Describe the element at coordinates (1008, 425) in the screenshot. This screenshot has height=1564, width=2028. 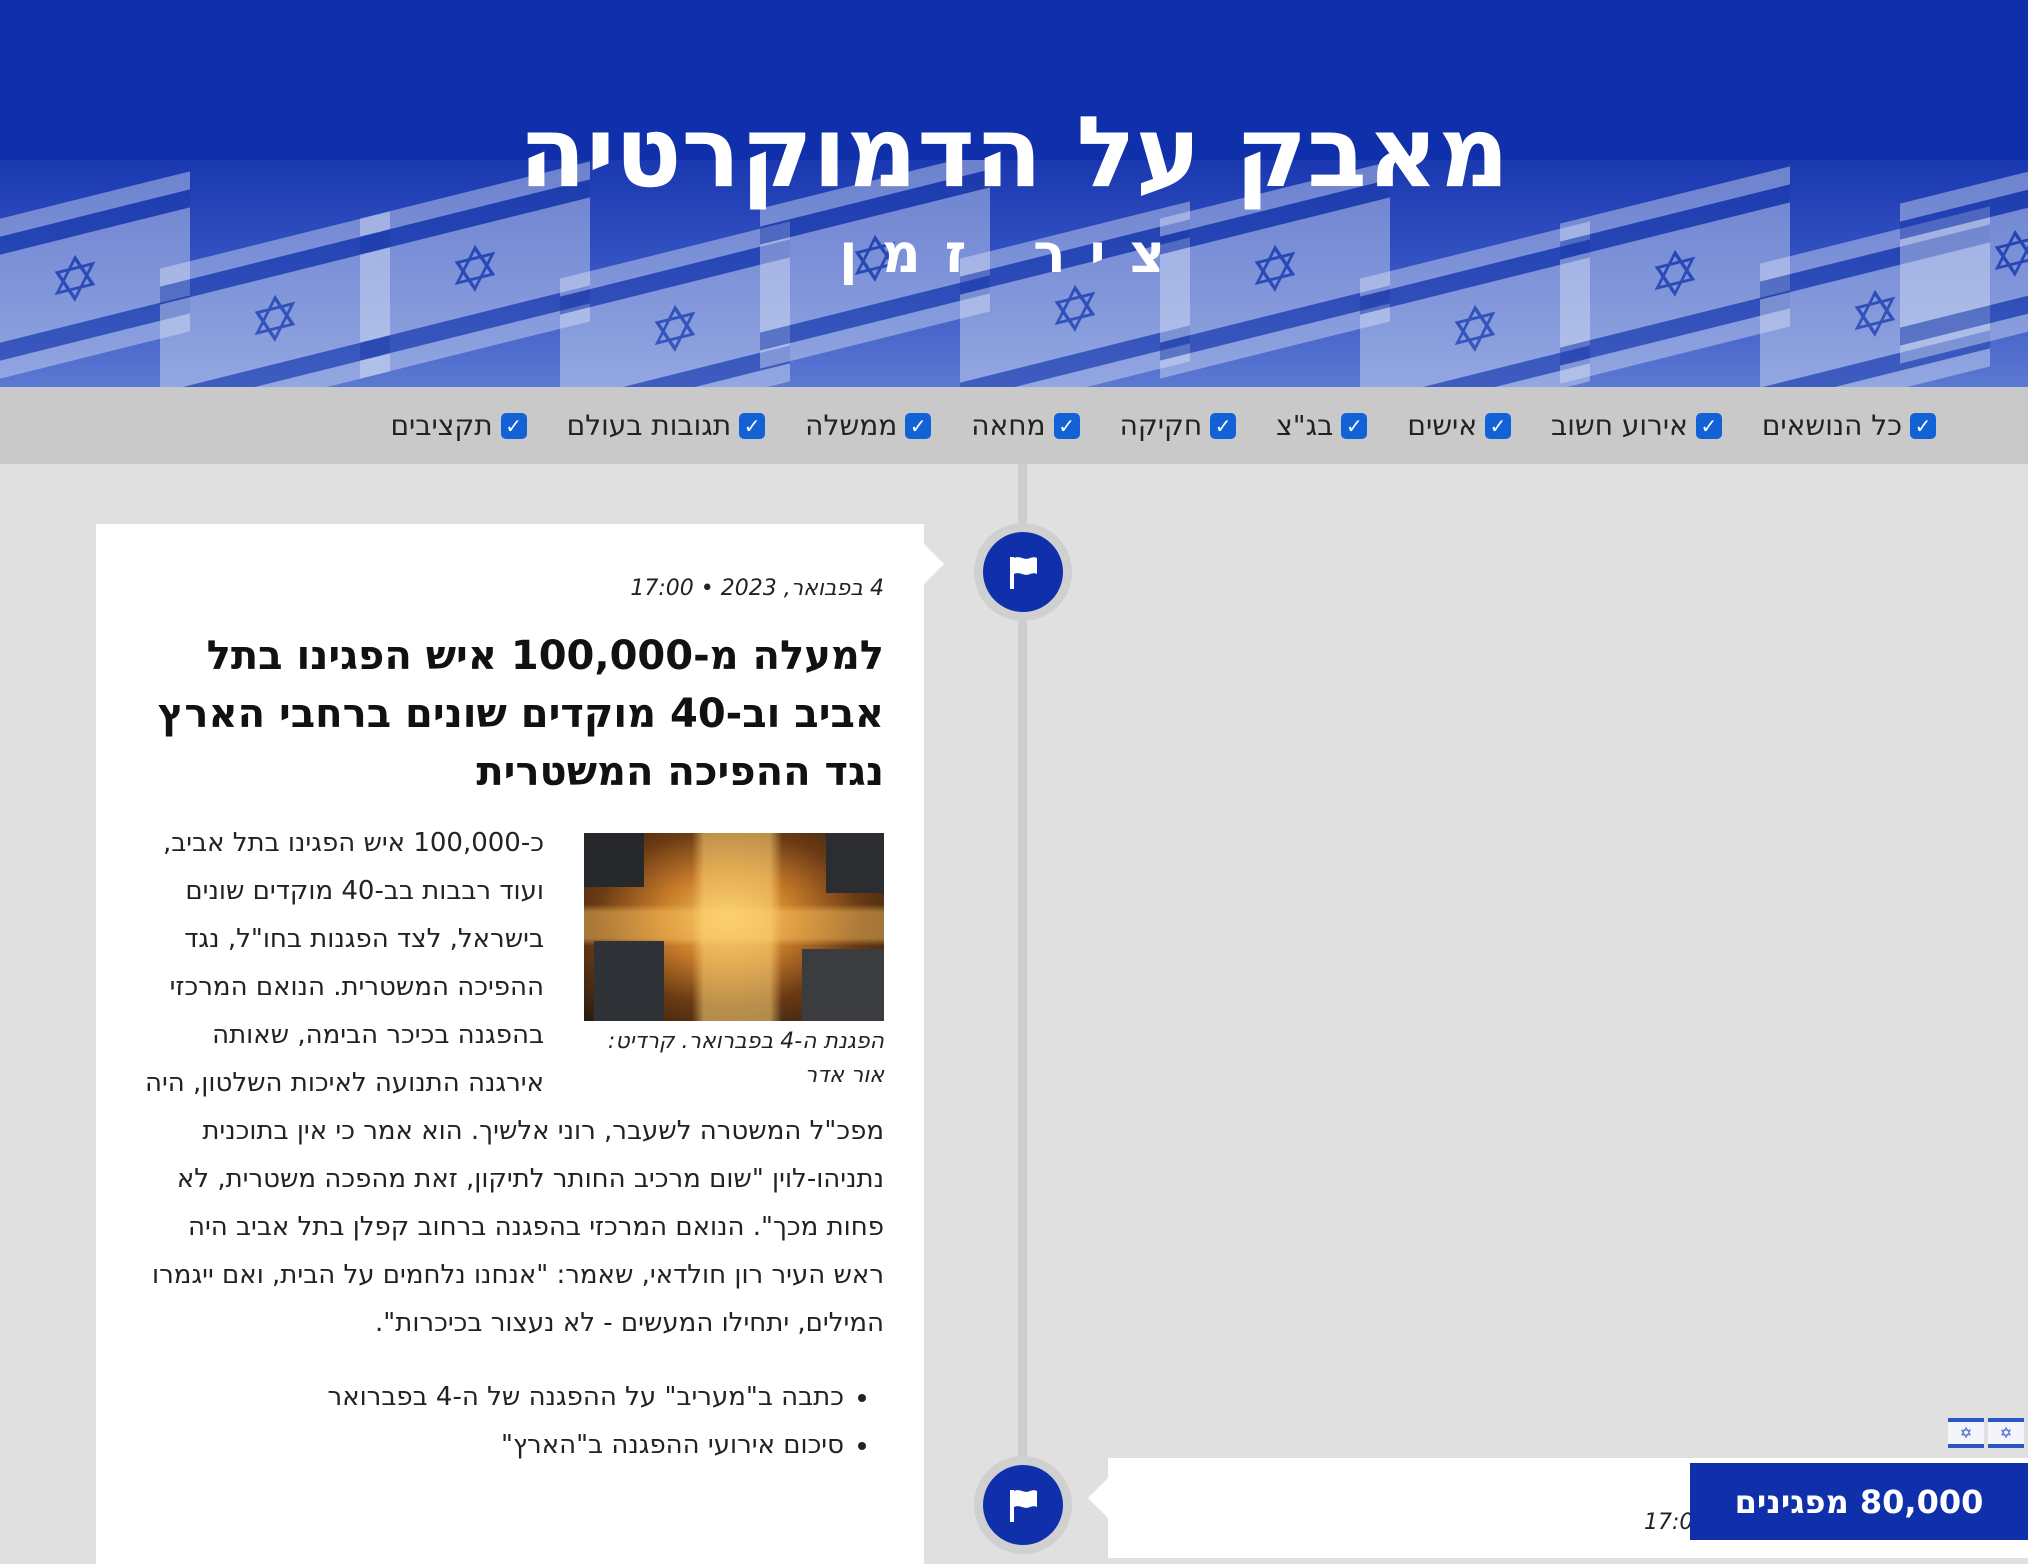
I see `filter-label: מחאה` at that location.